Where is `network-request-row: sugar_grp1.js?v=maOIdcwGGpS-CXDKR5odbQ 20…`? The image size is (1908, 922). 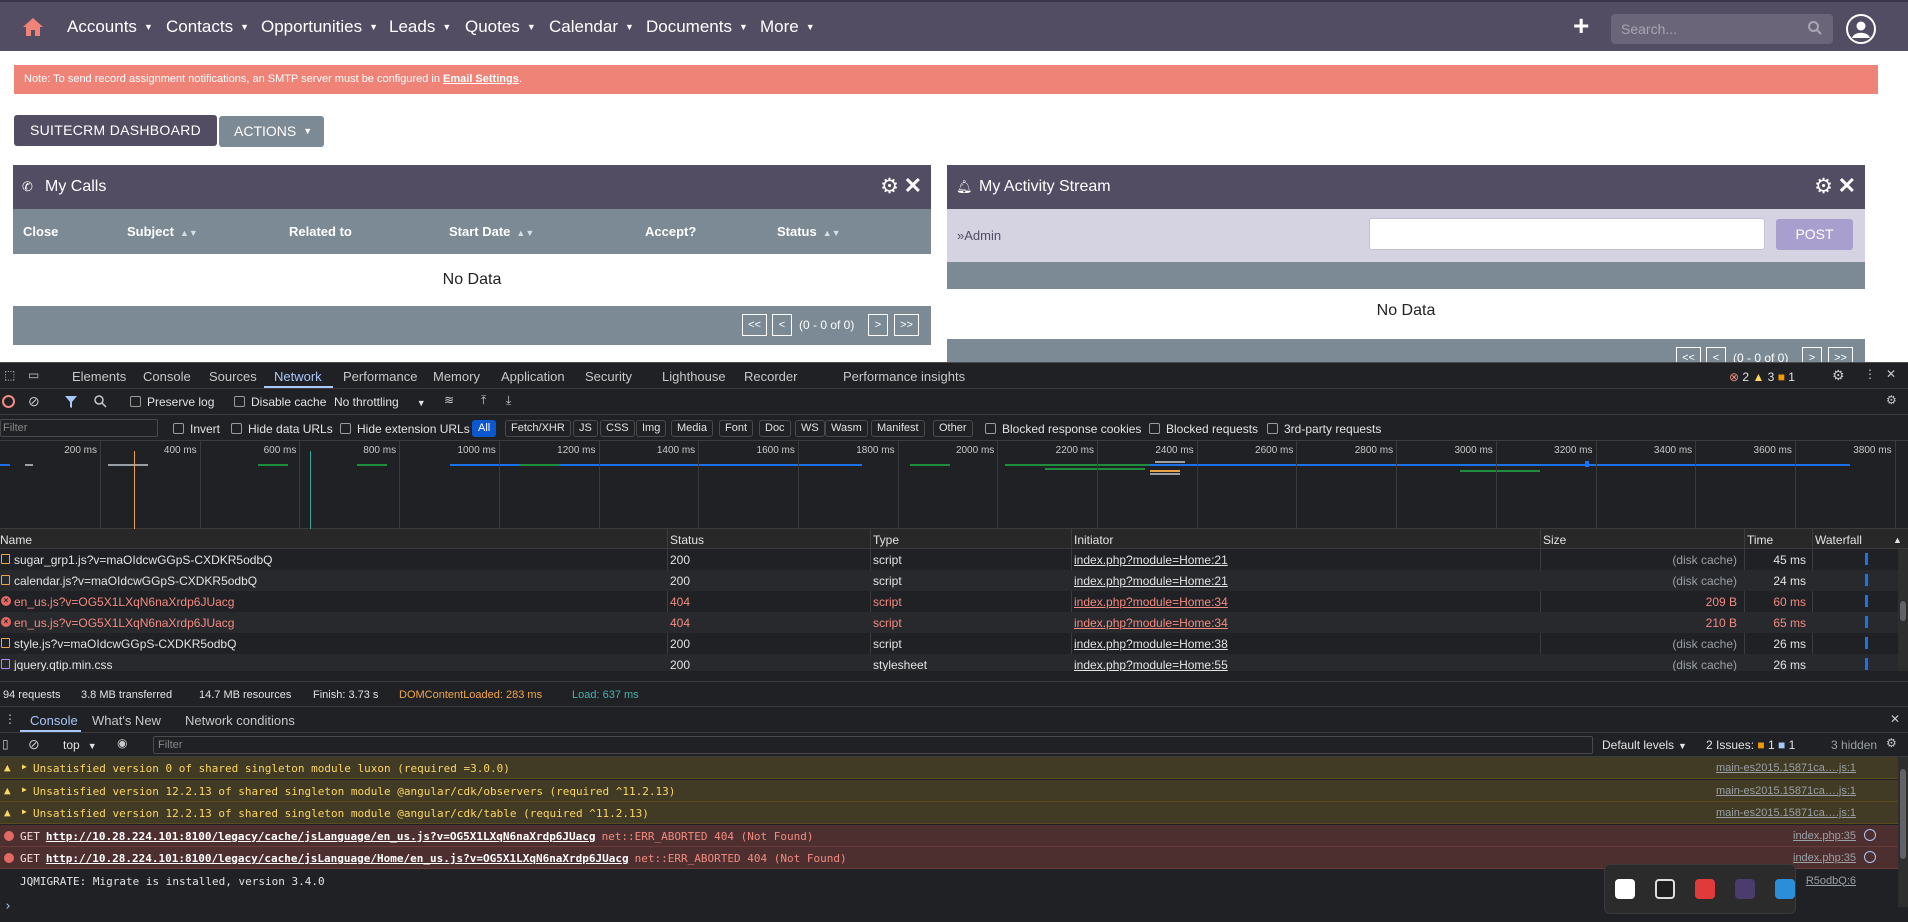
network-request-row: sugar_grp1.js?v=maOIdcwGGpS-CXDKR5odbQ 20… is located at coordinates (949, 559).